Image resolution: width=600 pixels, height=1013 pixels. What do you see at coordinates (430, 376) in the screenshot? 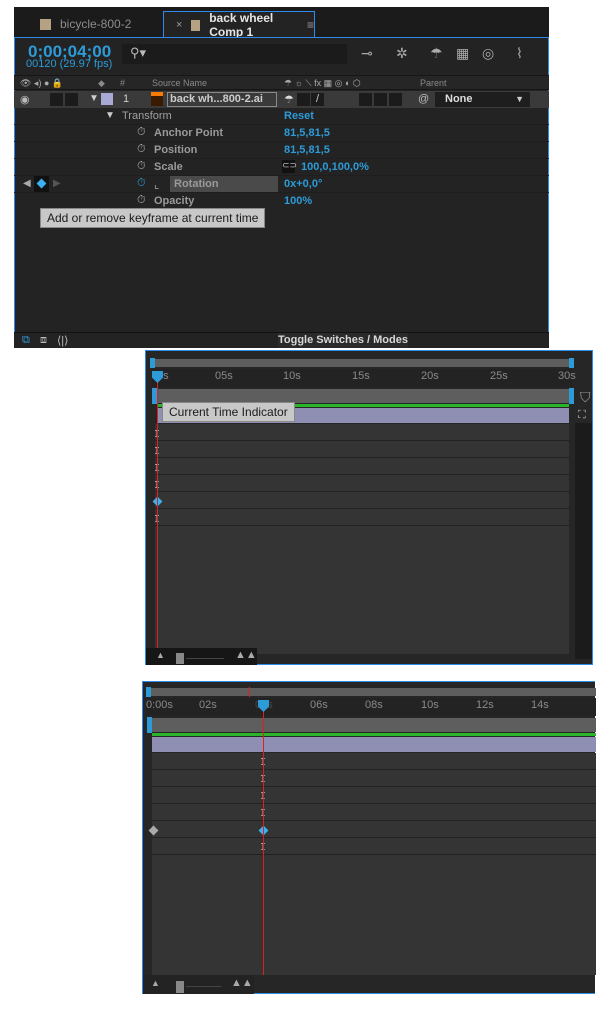
I see `tick-label: 20s` at bounding box center [430, 376].